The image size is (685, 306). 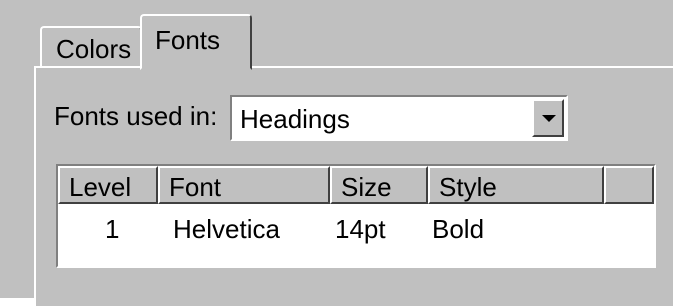 I want to click on table-row: 1 Helvetica 14pt Bold, so click(x=356, y=230).